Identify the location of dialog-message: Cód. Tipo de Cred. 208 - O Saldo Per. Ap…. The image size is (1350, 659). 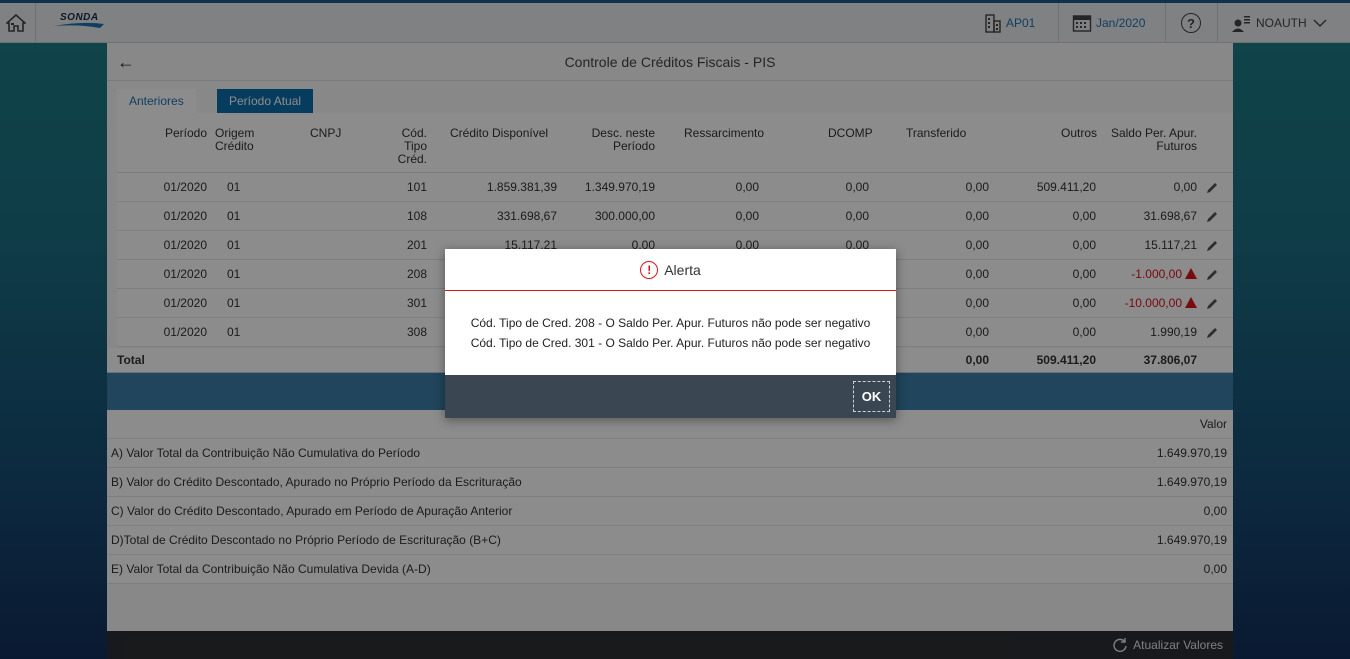
(670, 323).